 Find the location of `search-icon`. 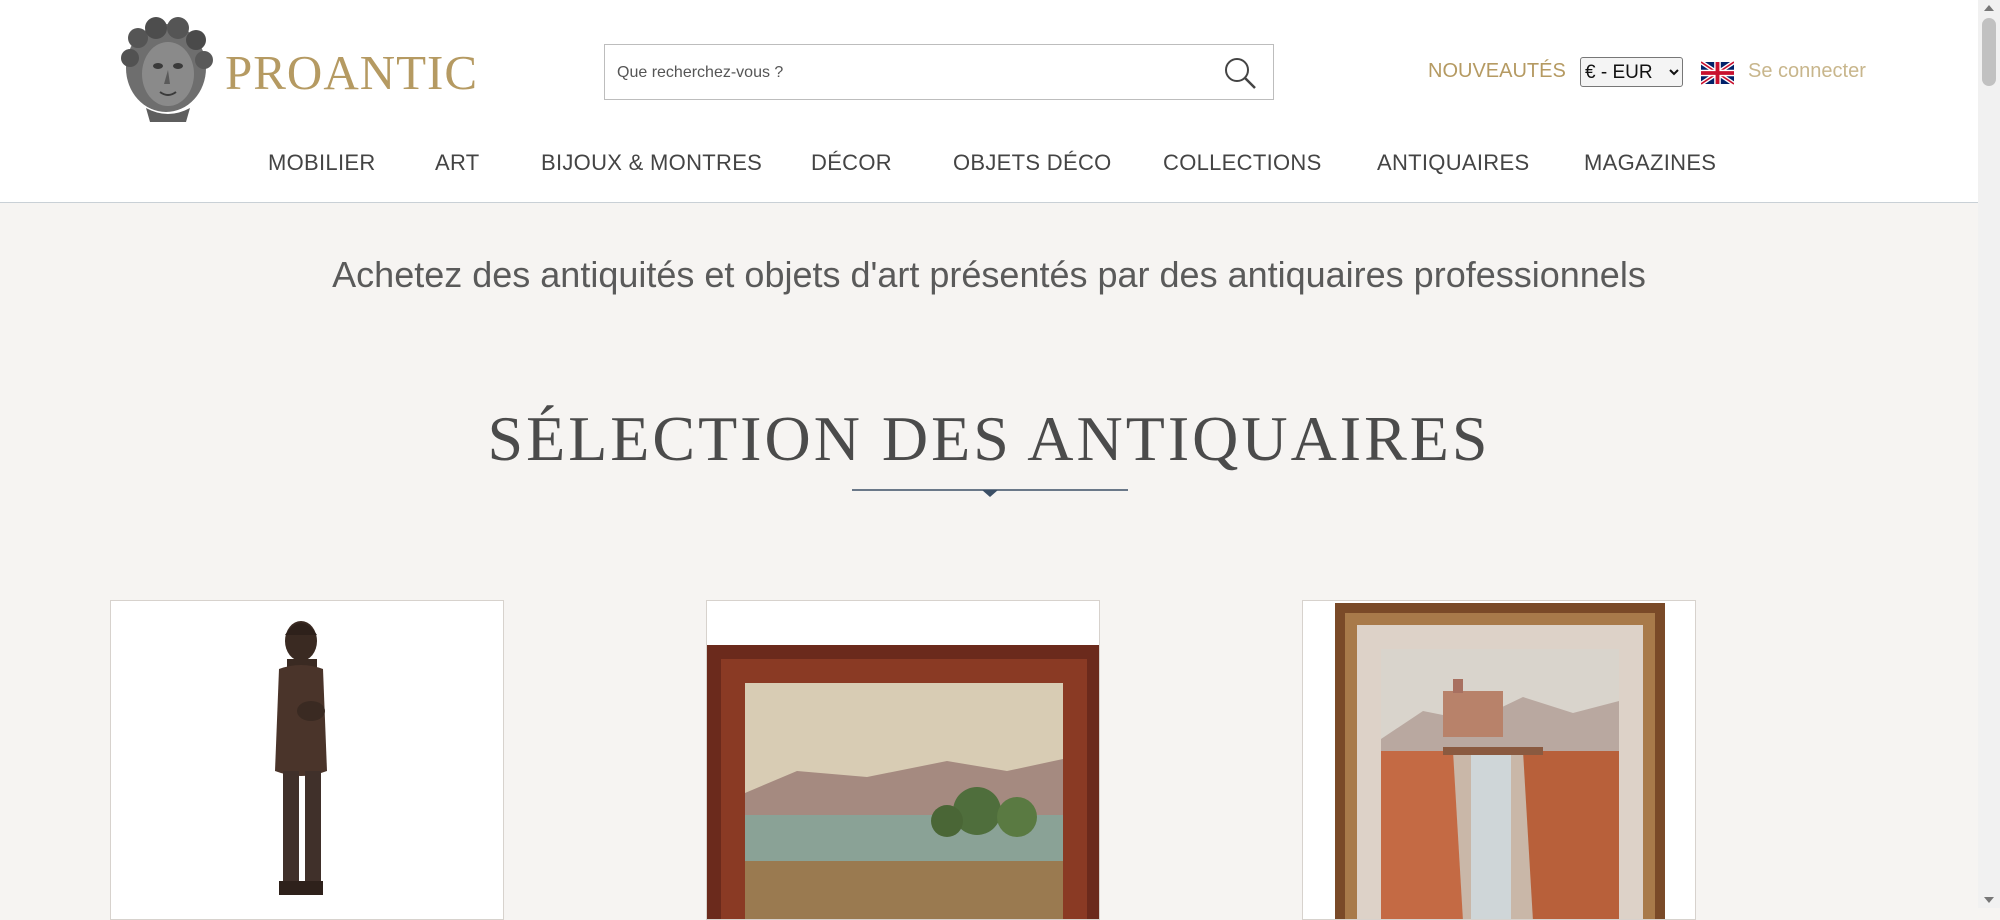

search-icon is located at coordinates (1240, 73).